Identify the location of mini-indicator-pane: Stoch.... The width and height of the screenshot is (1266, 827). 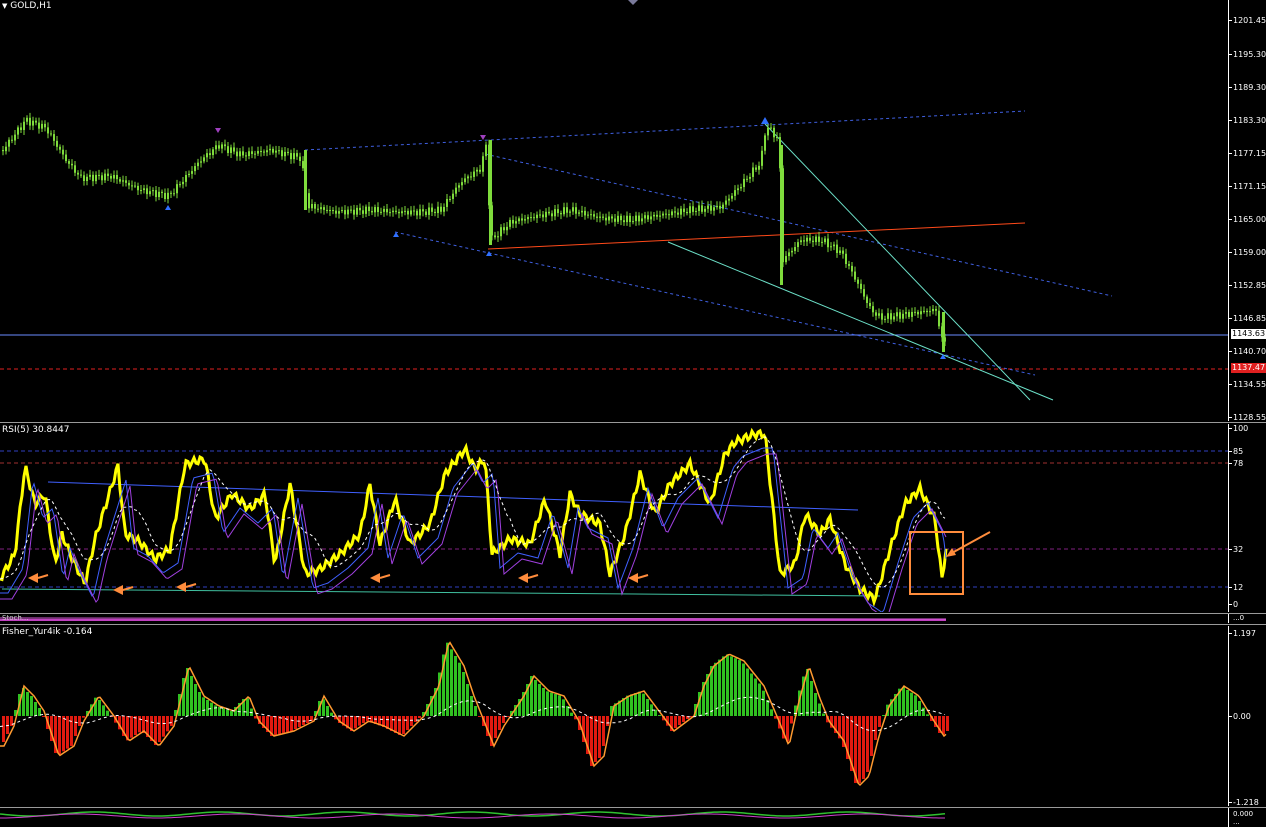
(614, 618).